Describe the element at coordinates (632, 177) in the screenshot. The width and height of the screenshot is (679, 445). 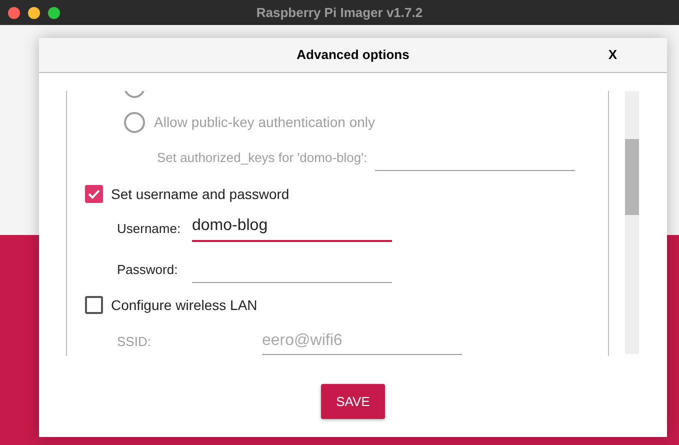
I see `scrollbar-thumb` at that location.